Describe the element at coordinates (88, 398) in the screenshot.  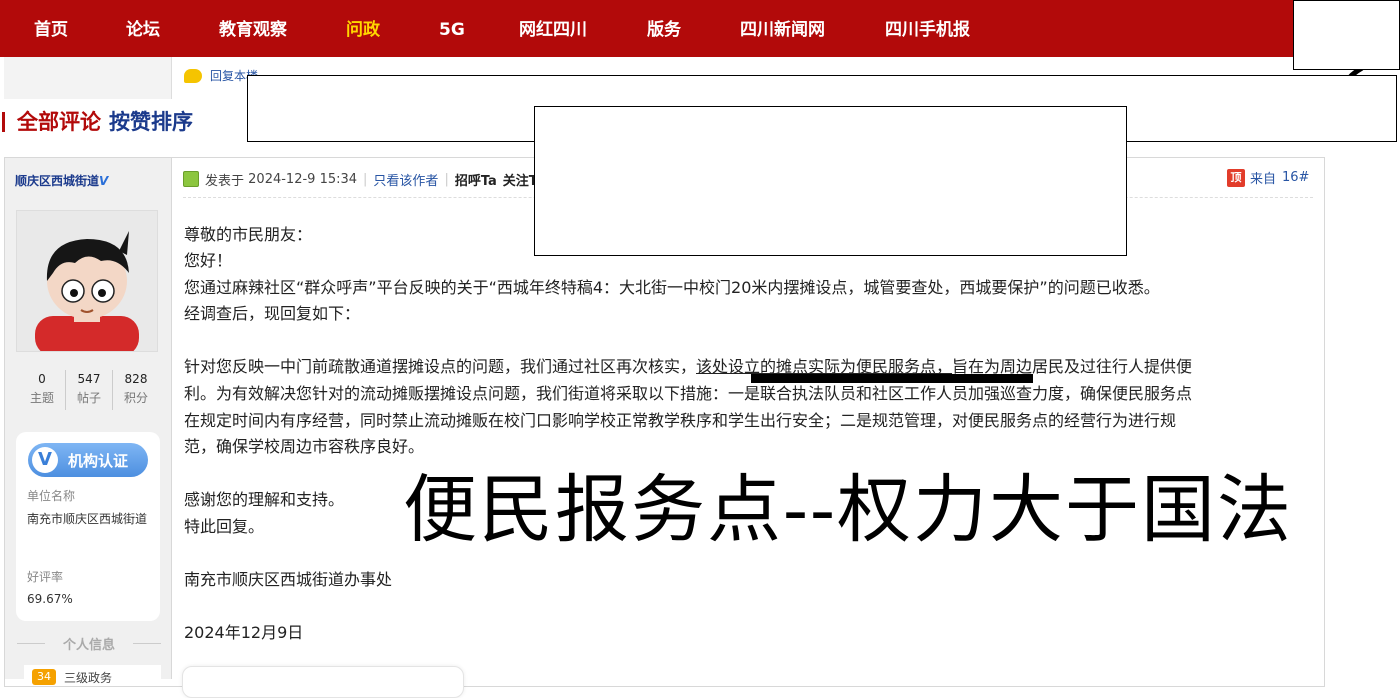
I see `stat-posts-label: 帖子` at that location.